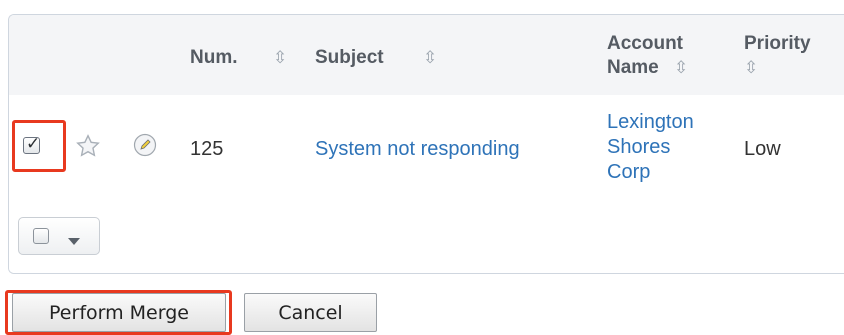 This screenshot has width=844, height=335. What do you see at coordinates (145, 147) in the screenshot?
I see `pencil-icon` at bounding box center [145, 147].